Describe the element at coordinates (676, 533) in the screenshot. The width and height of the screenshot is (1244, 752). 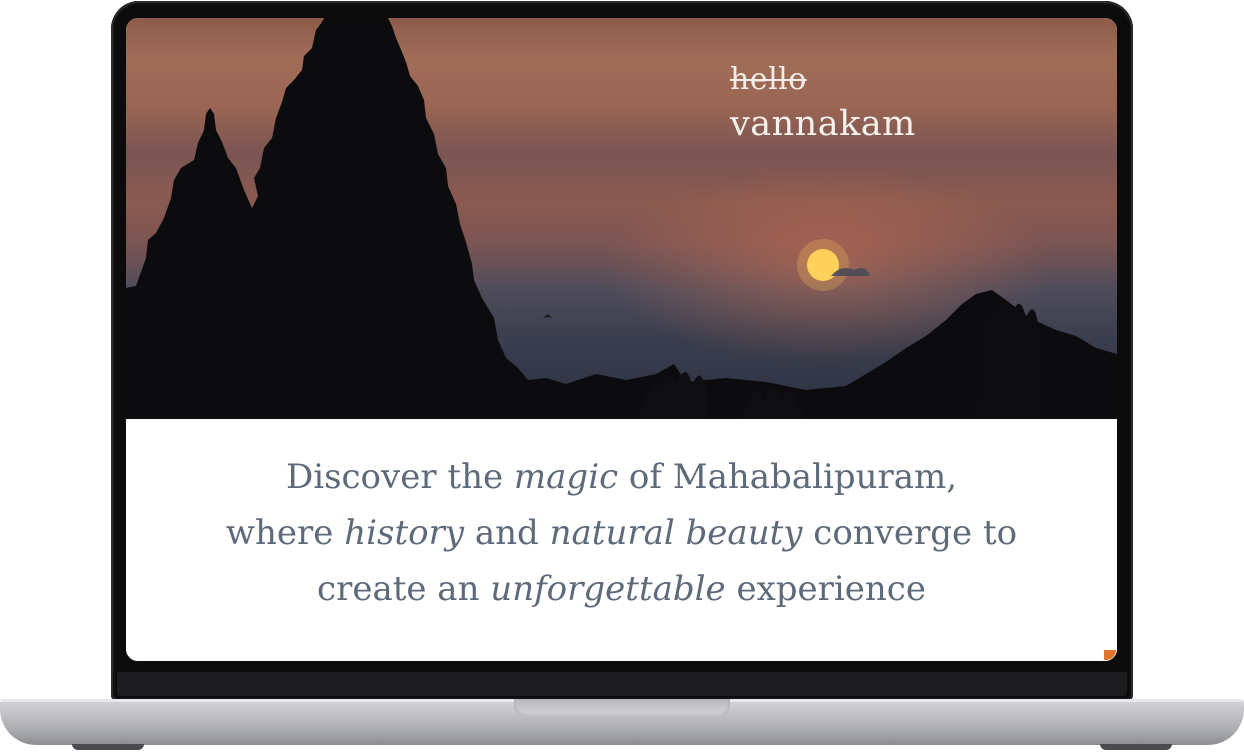
I see `tagline-emphasis-natural-beauty: natural beauty` at that location.